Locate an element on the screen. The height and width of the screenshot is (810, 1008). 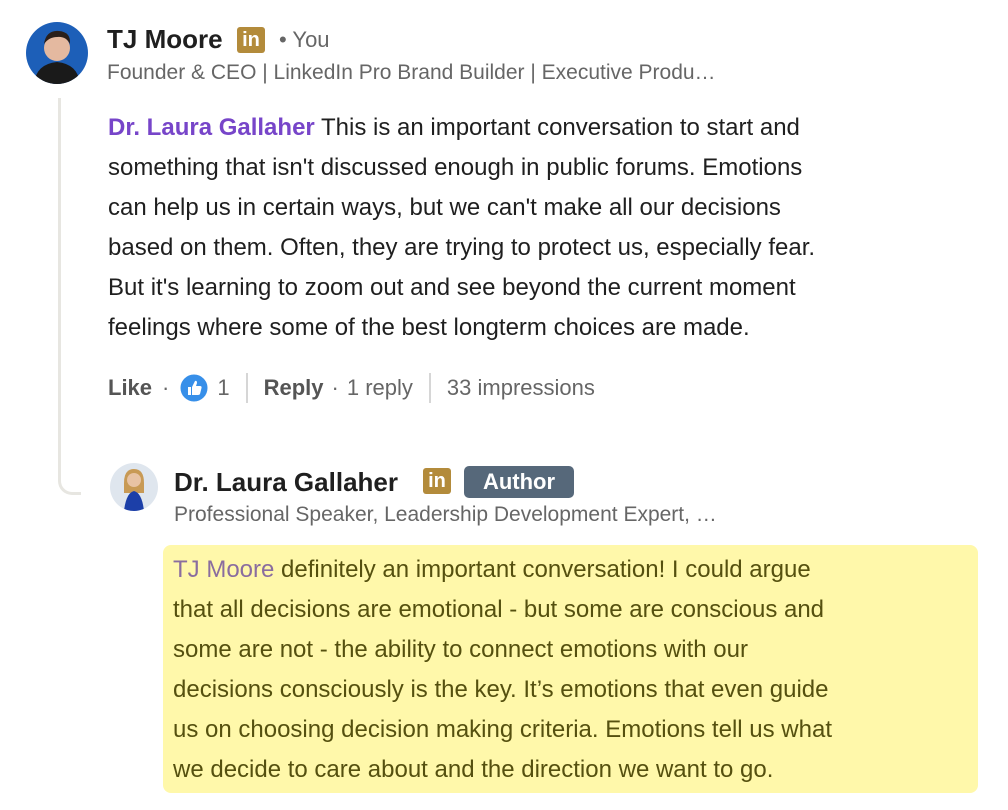
reply-author-name: Dr. Laura Gallaher is located at coordinates (286, 482).